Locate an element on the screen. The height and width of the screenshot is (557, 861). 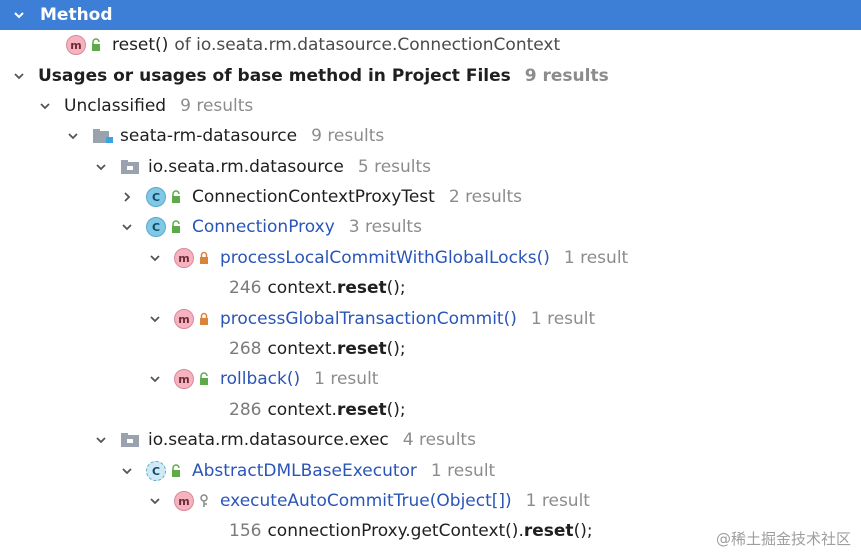
class-label: ConnectionContextProxyTest is located at coordinates (313, 197).